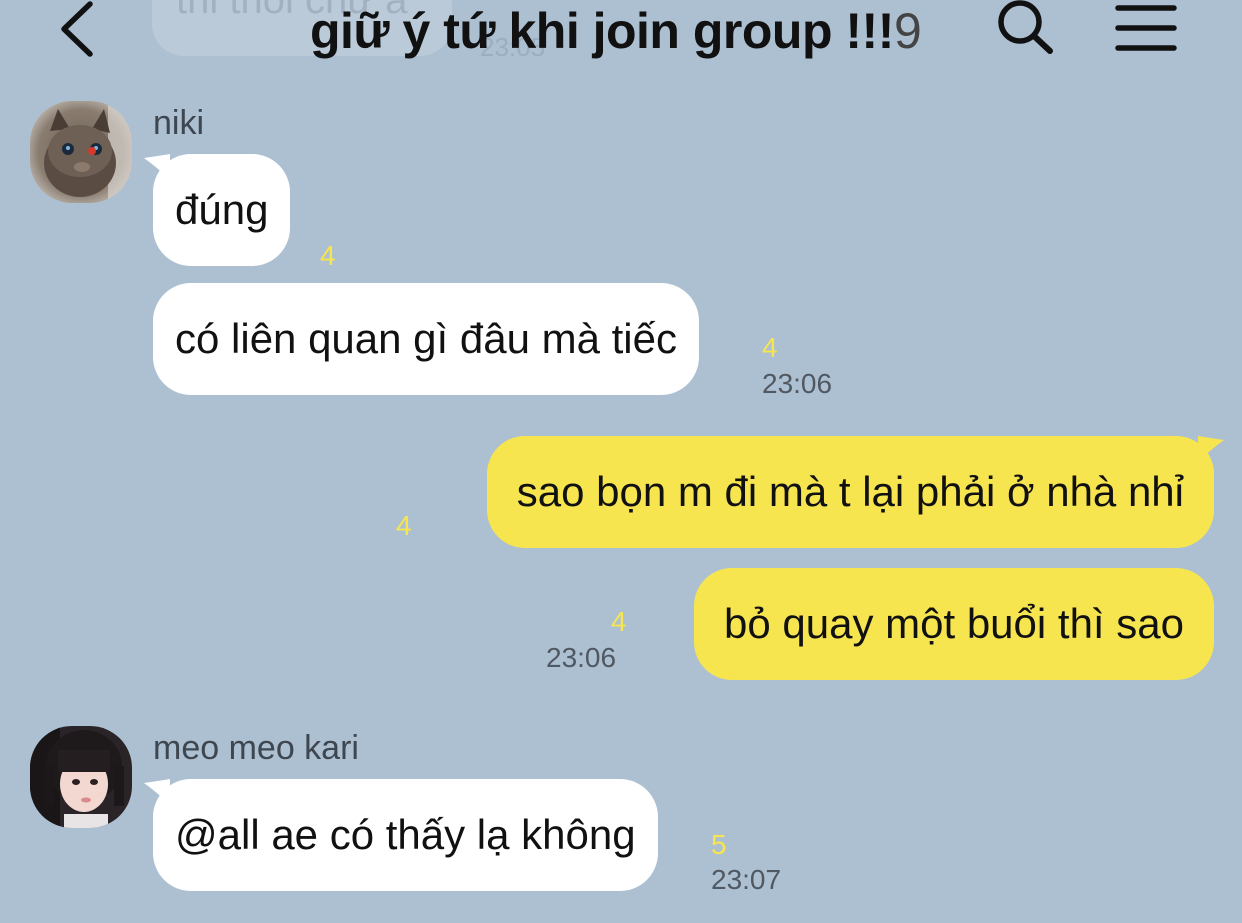  What do you see at coordinates (426, 339) in the screenshot?
I see `message-bubble: có liên quan gì đâu mà tiếc` at bounding box center [426, 339].